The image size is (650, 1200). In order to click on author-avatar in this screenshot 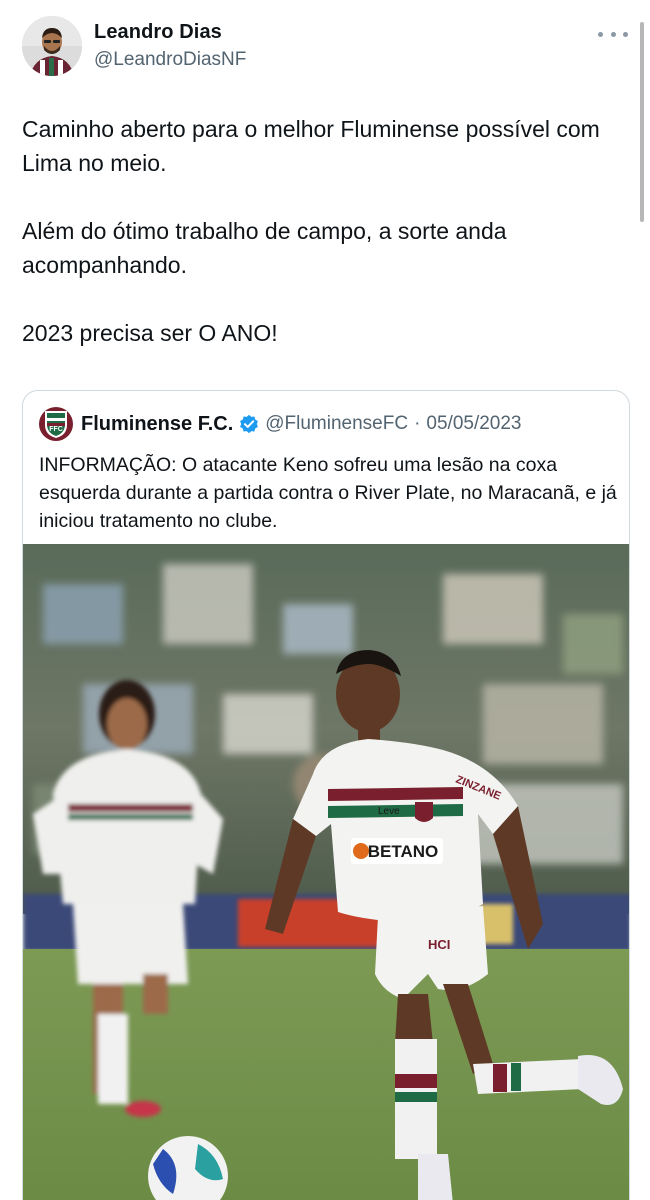, I will do `click(52, 46)`.